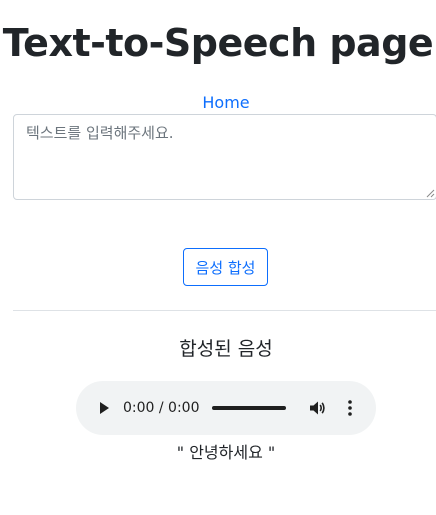  Describe the element at coordinates (350, 408) in the screenshot. I see `more-vert-icon` at that location.